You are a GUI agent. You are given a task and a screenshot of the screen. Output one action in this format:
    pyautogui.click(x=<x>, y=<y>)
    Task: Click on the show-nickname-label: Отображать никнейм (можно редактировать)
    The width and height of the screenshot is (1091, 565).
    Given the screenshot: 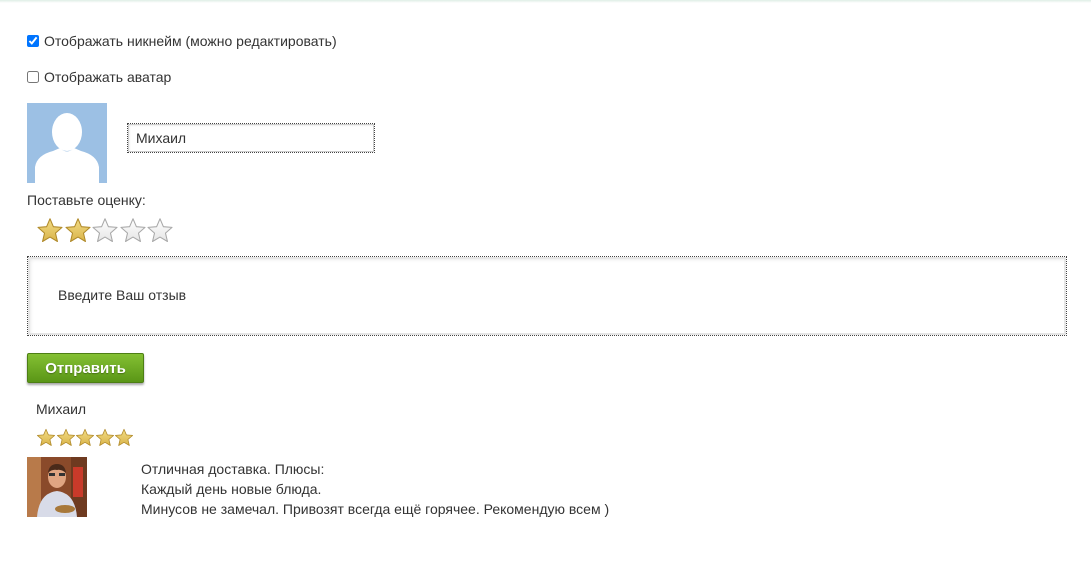 What is the action you would take?
    pyautogui.click(x=190, y=41)
    